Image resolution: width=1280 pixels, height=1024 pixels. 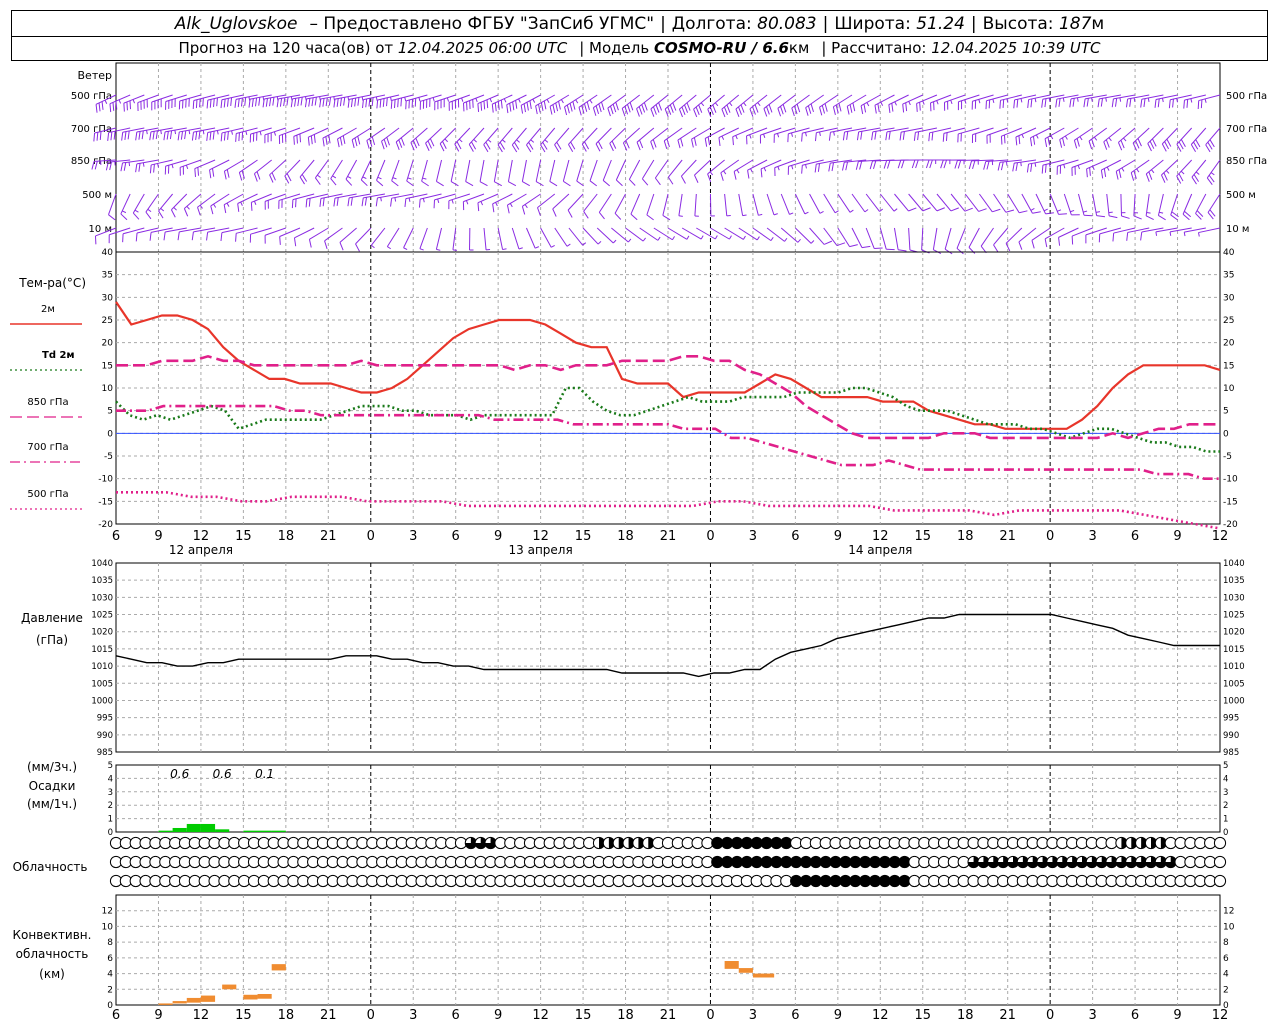 I want to click on convective-ytick-left: 4, so click(x=110, y=975).